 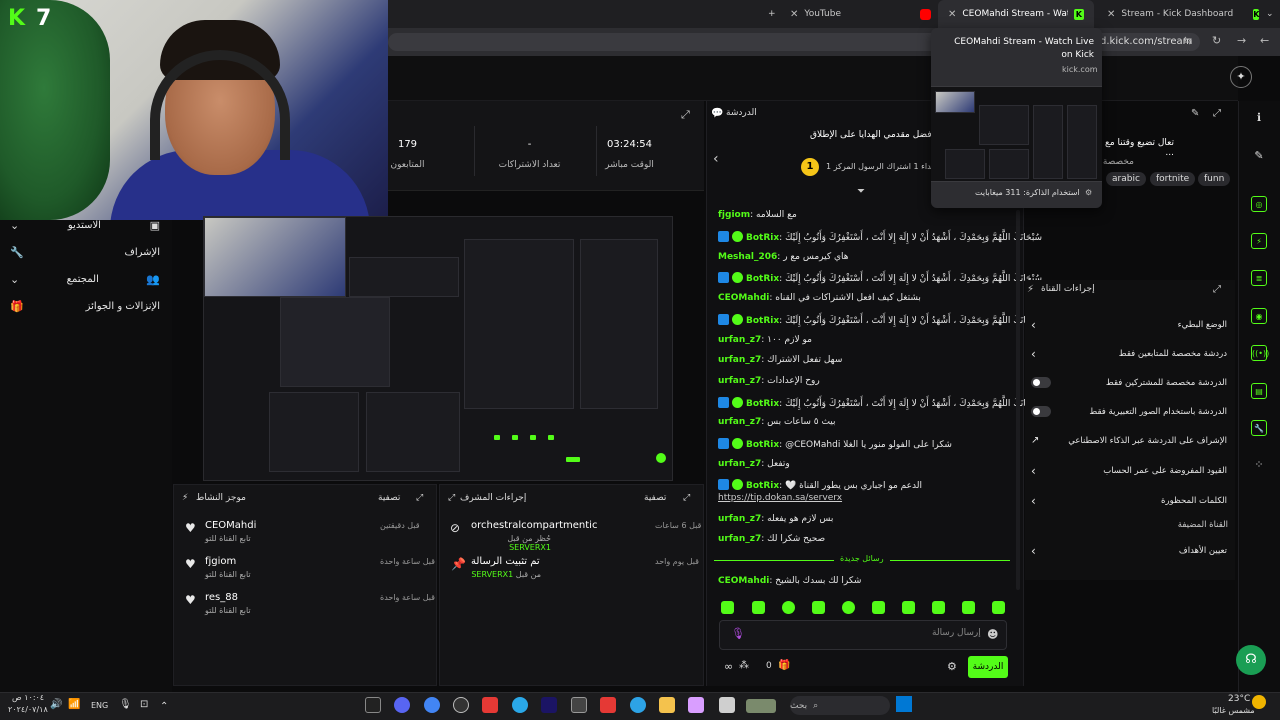 What do you see at coordinates (1268, 14) in the screenshot?
I see `tab-menu-chevron-icon: ⌄` at bounding box center [1268, 14].